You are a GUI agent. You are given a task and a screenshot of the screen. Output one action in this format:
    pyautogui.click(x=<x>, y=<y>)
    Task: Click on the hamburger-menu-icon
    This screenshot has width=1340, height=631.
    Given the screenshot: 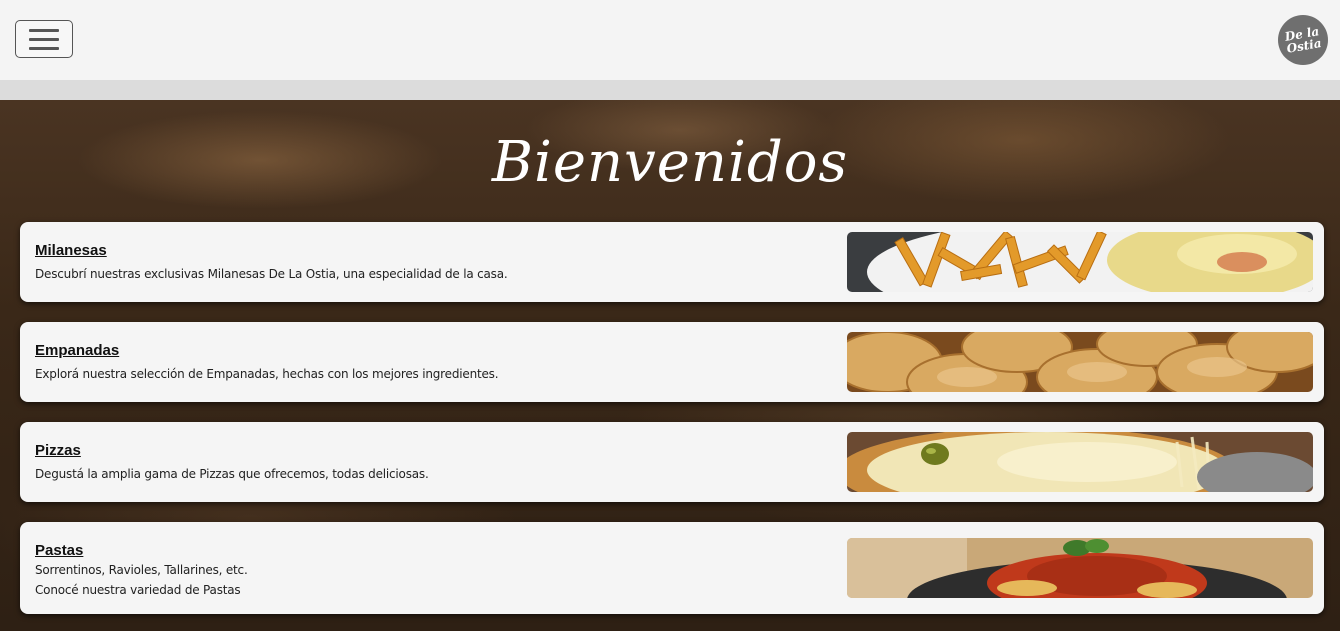 What is the action you would take?
    pyautogui.click(x=44, y=30)
    